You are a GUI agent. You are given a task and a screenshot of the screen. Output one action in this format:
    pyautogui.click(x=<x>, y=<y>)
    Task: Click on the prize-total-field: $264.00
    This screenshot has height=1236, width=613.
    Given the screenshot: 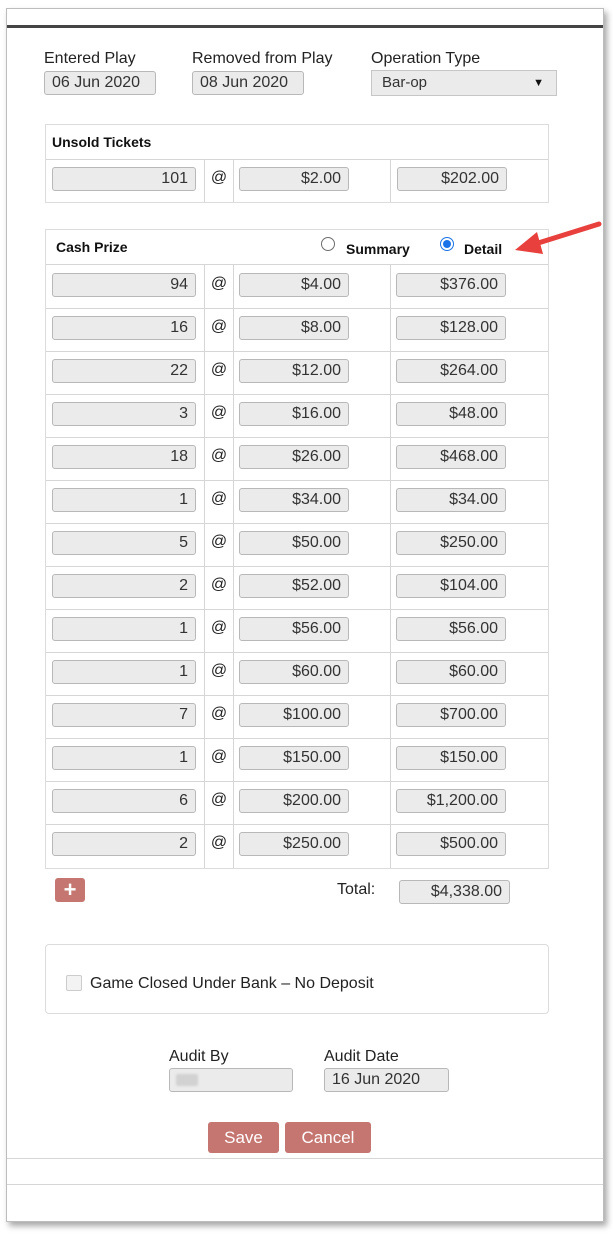 What is the action you would take?
    pyautogui.click(x=451, y=371)
    